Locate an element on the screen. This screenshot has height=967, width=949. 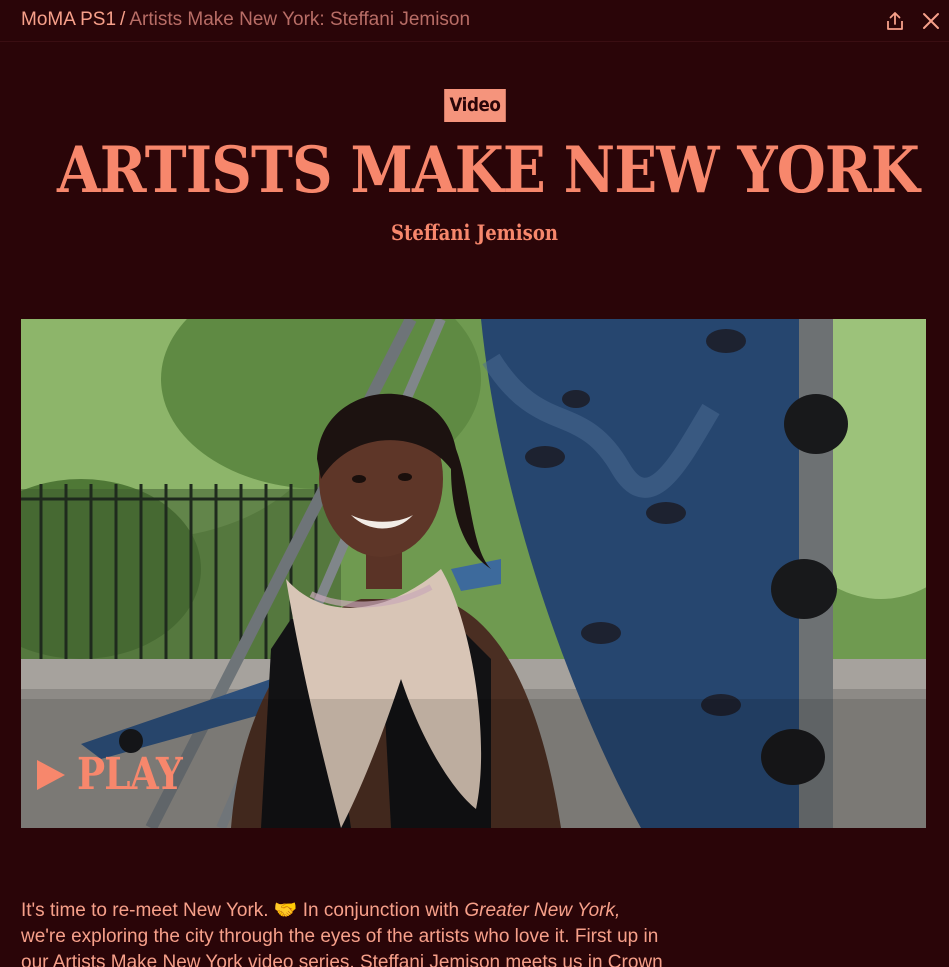
close-icon is located at coordinates (931, 21).